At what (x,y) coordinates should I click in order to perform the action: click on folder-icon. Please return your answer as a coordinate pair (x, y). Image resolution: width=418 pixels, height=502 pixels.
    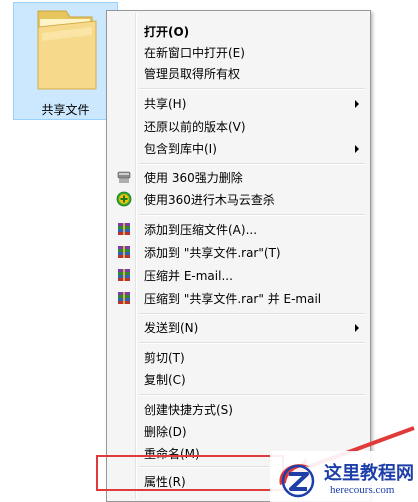
    Looking at the image, I should click on (67, 50).